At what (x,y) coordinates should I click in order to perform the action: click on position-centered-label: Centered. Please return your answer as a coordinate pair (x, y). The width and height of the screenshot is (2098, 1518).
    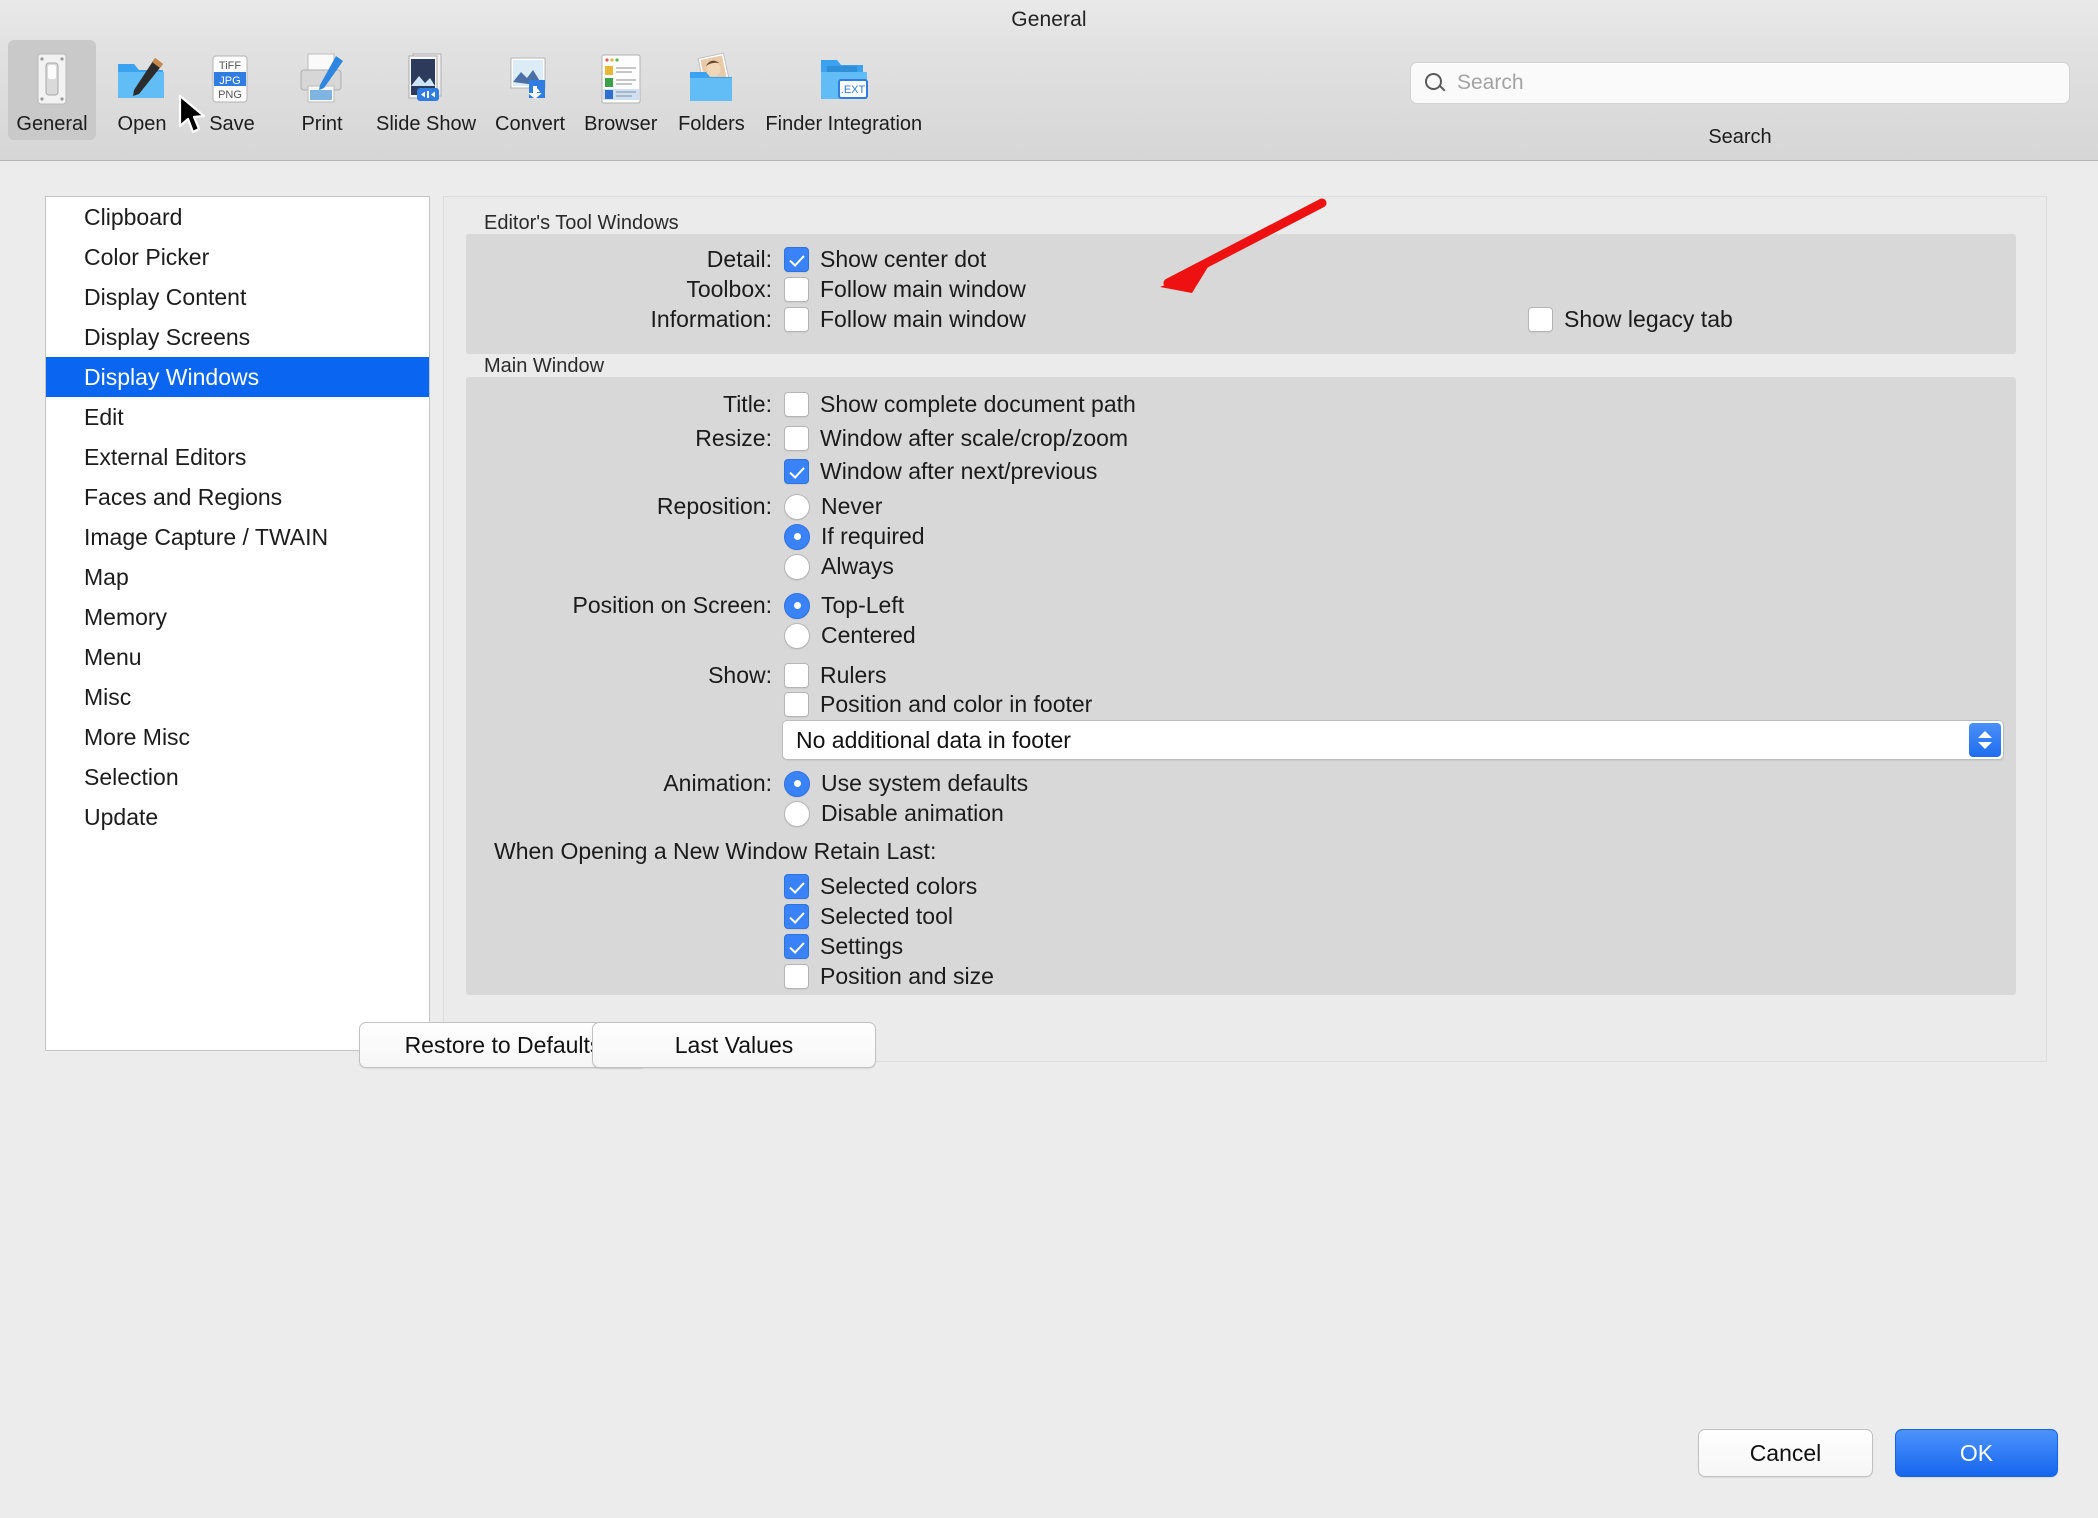
    Looking at the image, I should click on (868, 635).